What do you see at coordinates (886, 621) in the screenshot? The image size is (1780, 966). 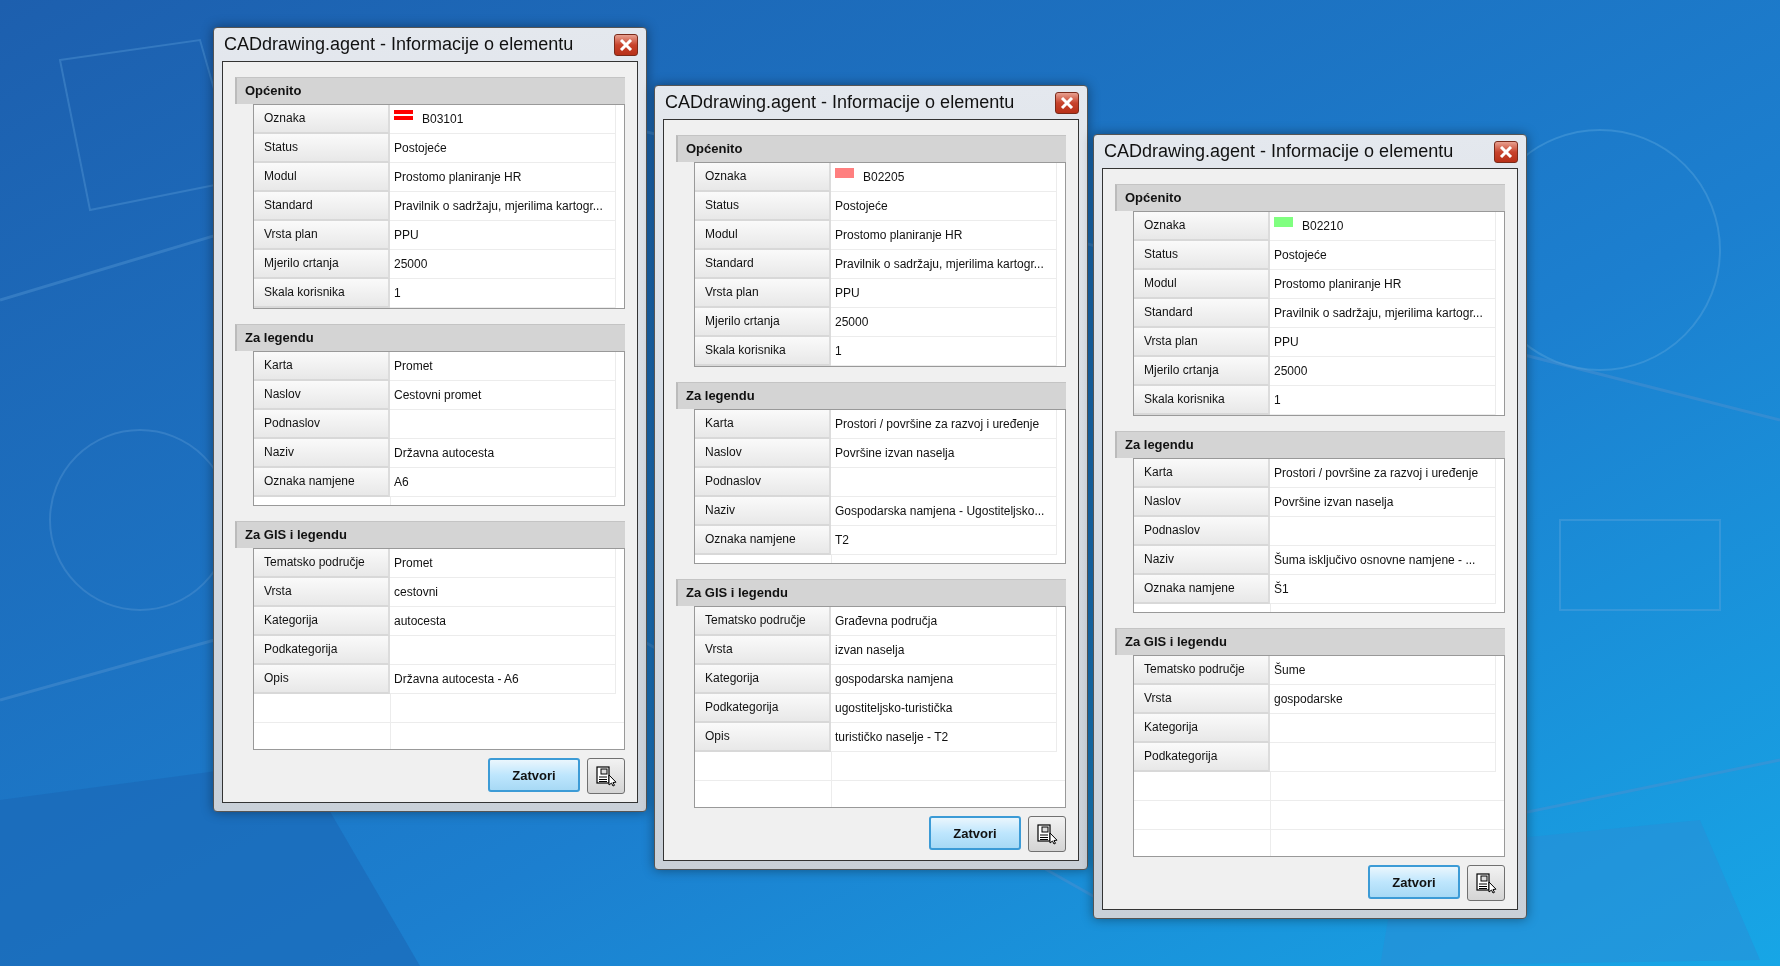 I see `property-value: Građevna područja` at bounding box center [886, 621].